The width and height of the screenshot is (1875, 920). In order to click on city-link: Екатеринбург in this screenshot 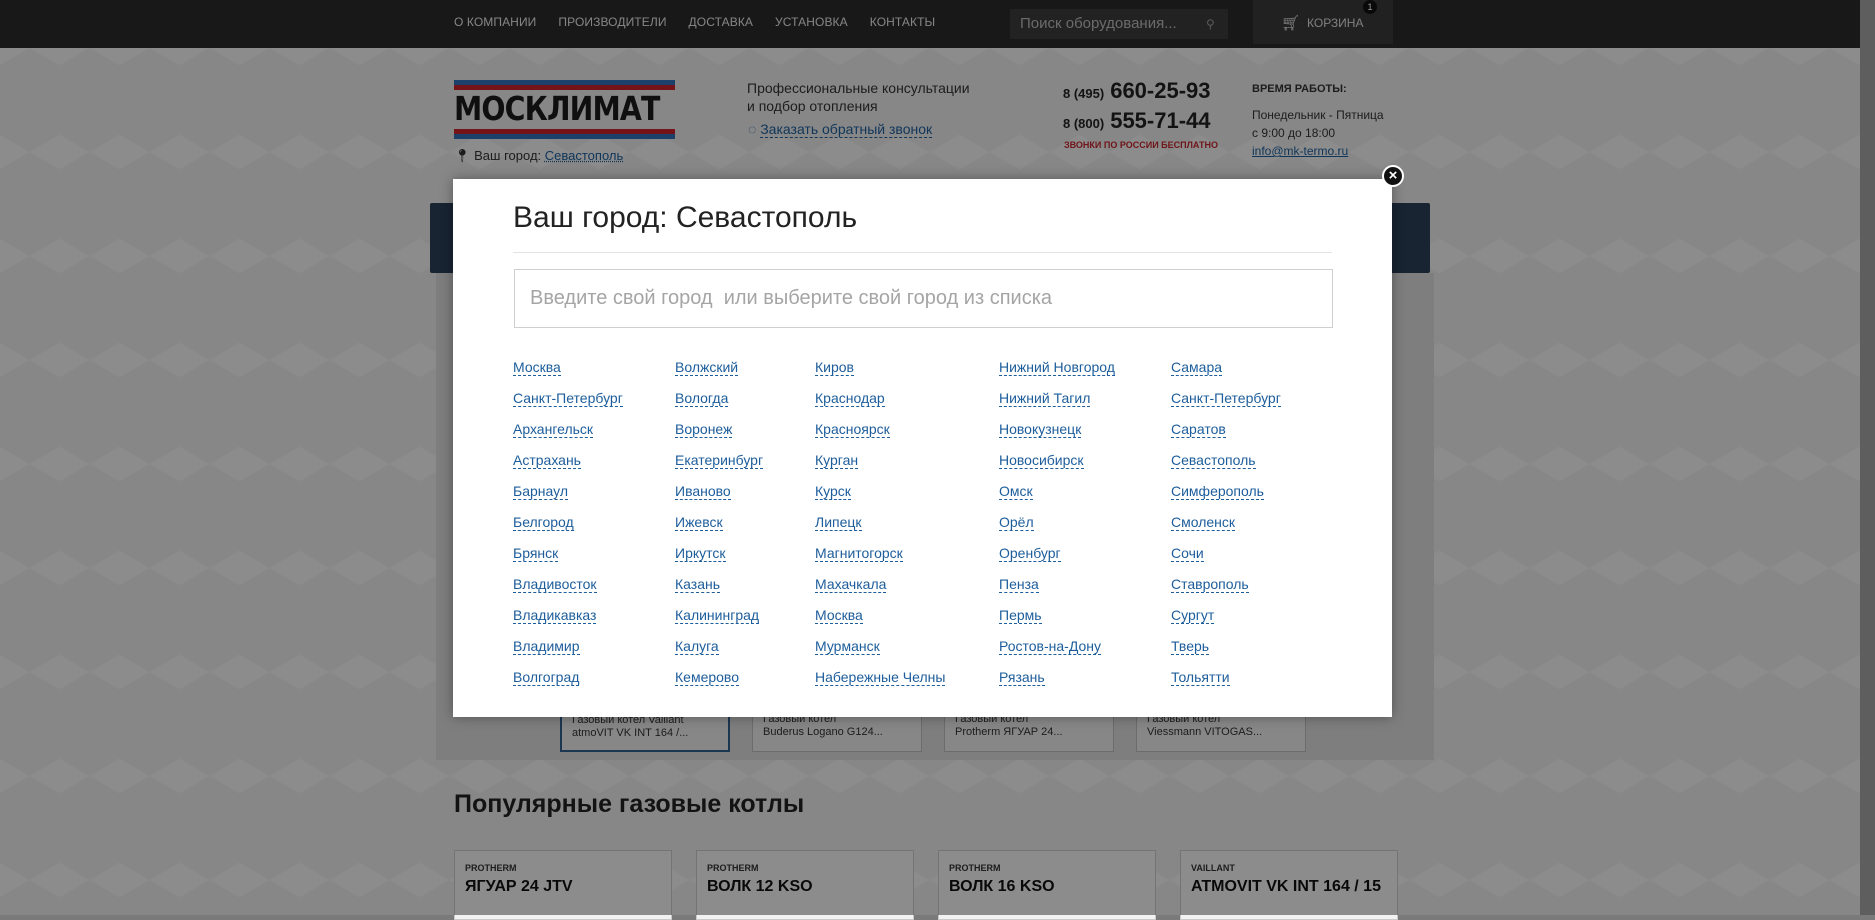, I will do `click(719, 467)`.